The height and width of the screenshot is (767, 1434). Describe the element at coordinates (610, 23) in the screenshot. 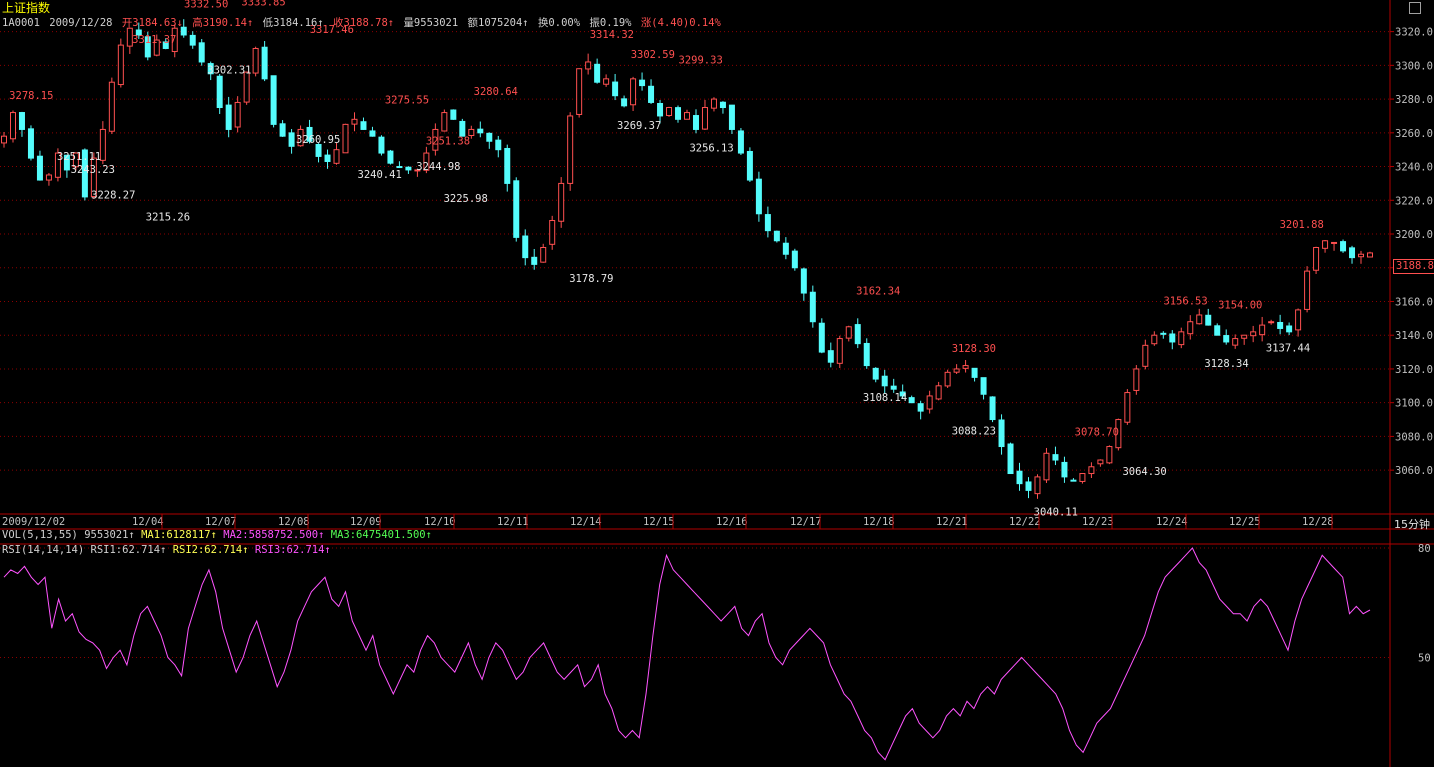

I see `amplitude-value: 振0.19%` at that location.